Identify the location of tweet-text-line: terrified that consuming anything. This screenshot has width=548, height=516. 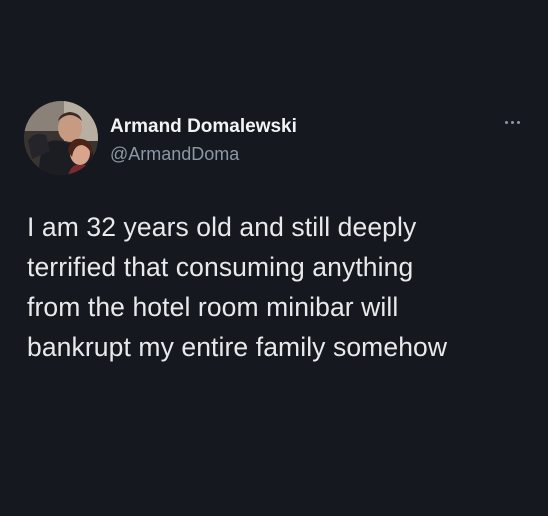
(220, 267).